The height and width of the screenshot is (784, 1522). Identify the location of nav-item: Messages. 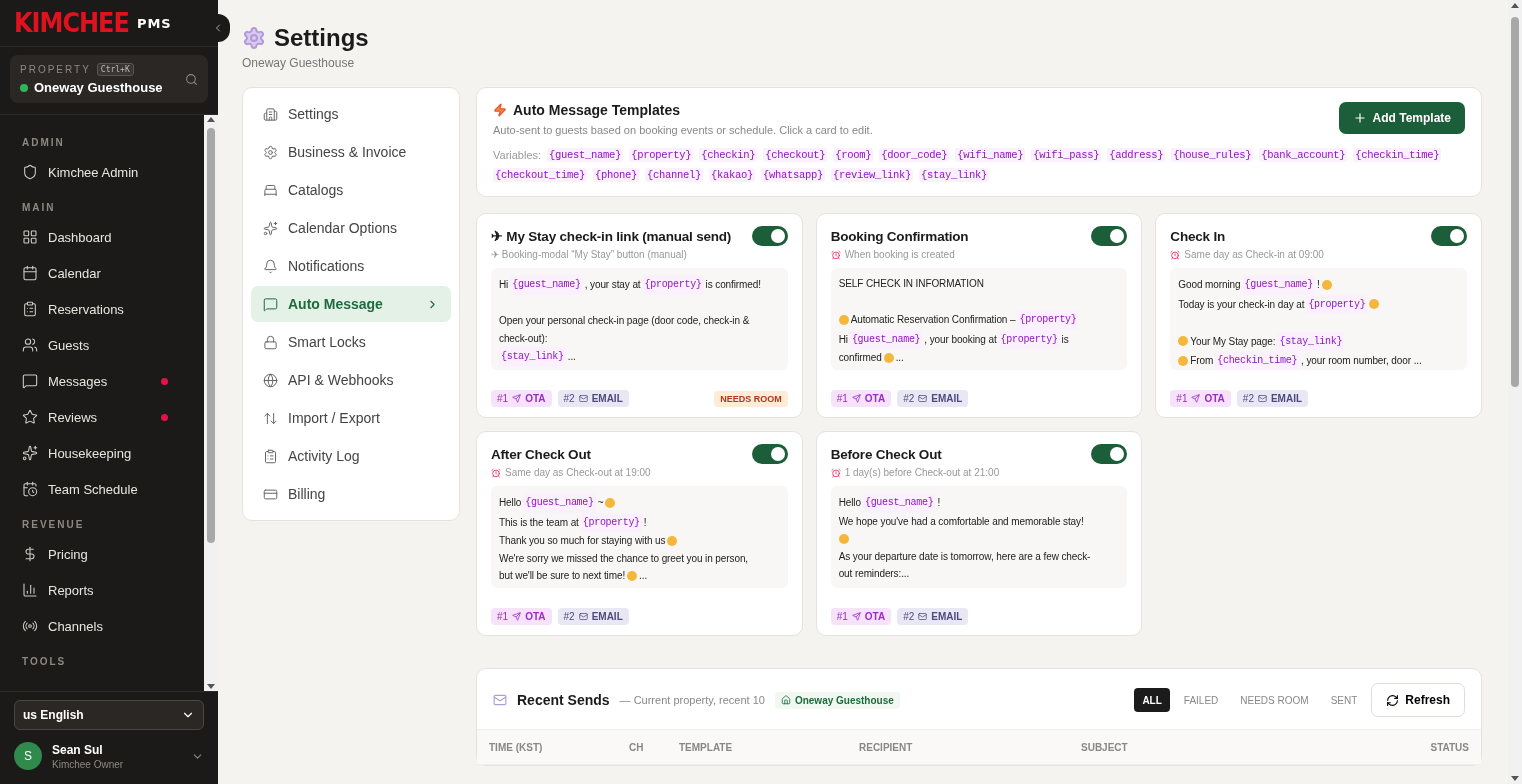
(102, 381).